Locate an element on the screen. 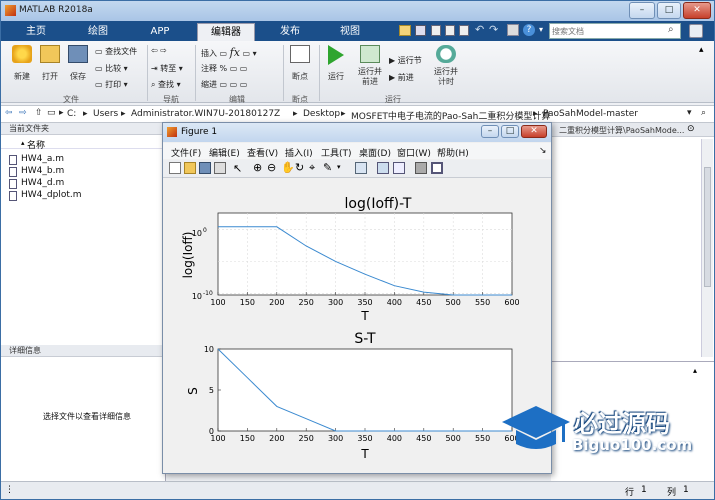 This screenshot has width=715, height=500. menu-window: 窗口(W) is located at coordinates (414, 152).